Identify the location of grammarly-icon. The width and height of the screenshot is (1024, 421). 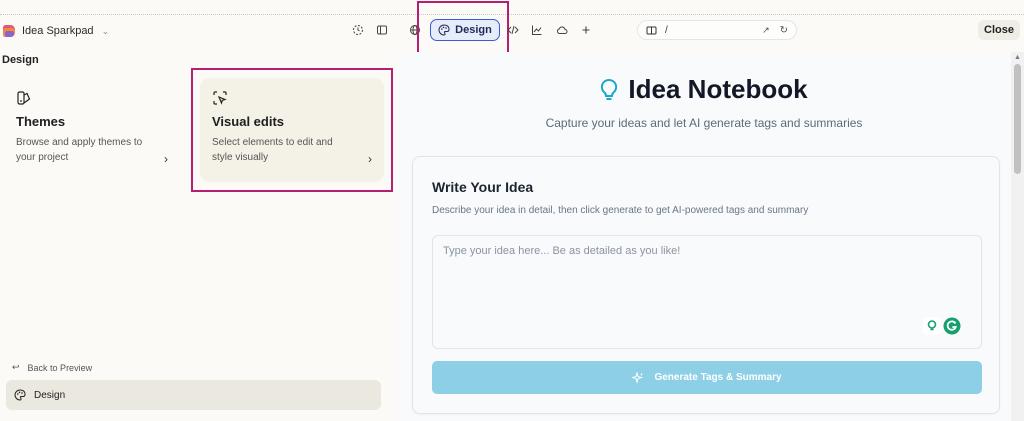
(952, 328).